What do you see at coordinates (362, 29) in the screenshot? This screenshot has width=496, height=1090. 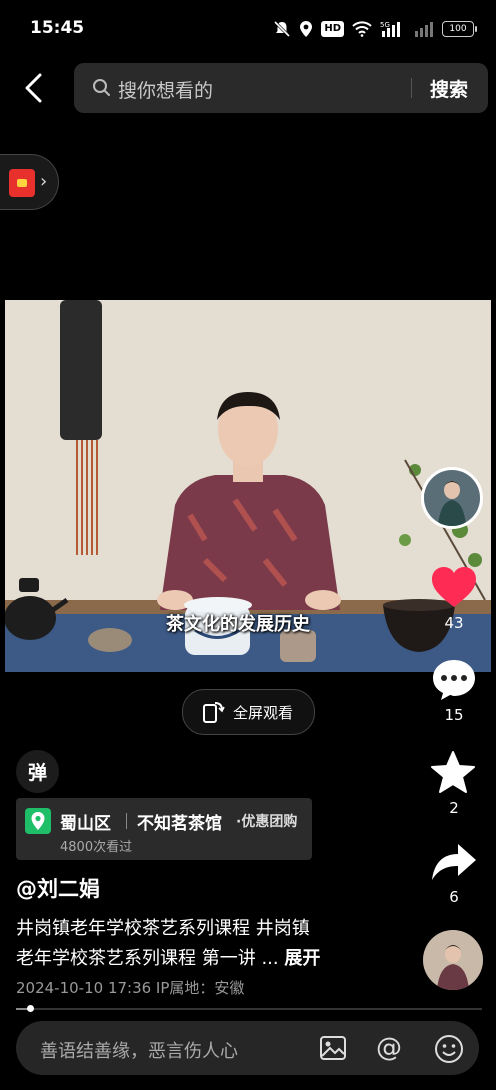 I see `wifi-icon` at bounding box center [362, 29].